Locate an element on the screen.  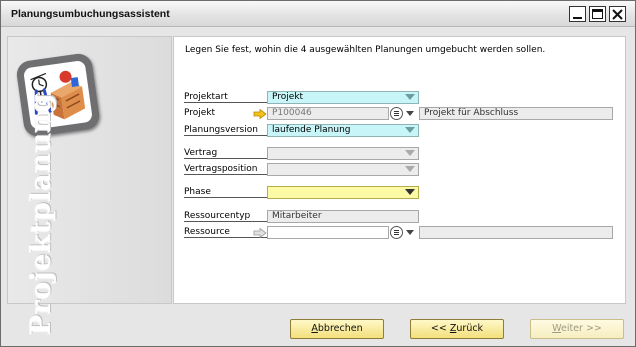
projekt-input: P100046 is located at coordinates (328, 113).